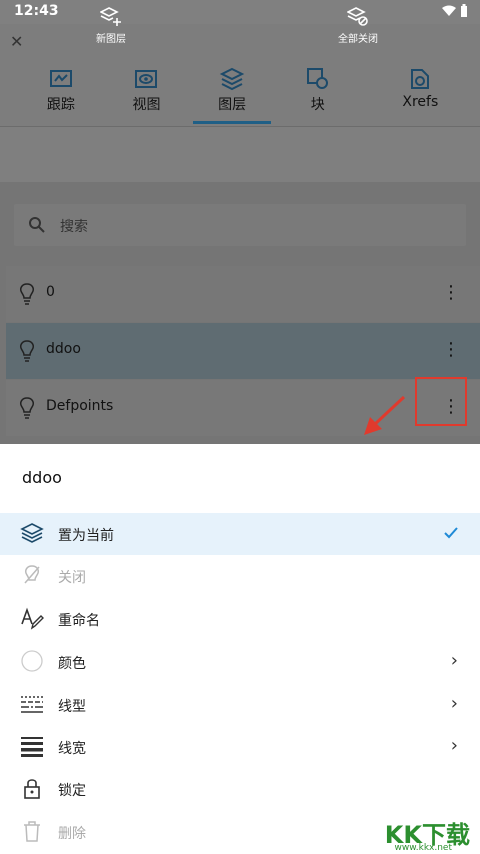 Image resolution: width=480 pixels, height=854 pixels. What do you see at coordinates (232, 93) in the screenshot?
I see `tab-layers: 图层` at bounding box center [232, 93].